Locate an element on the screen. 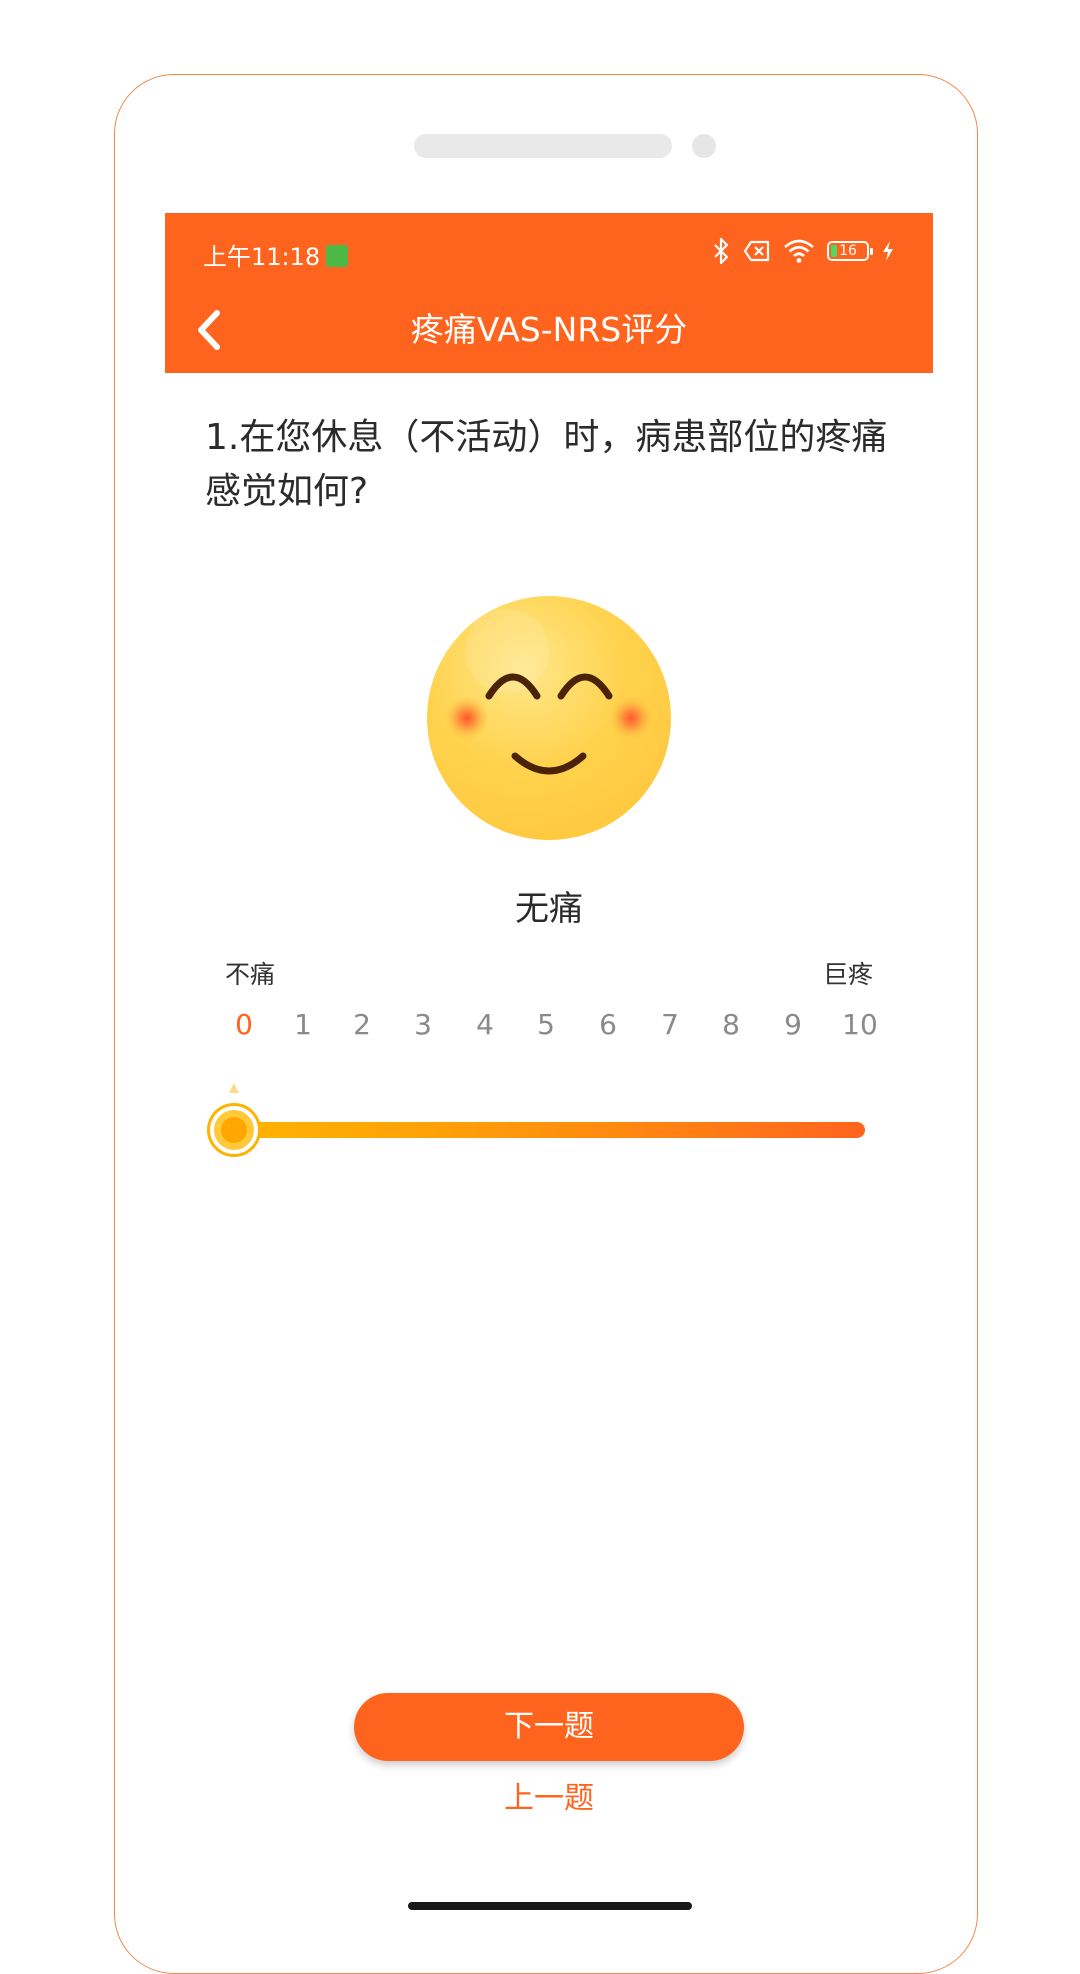  status-time-text: 上午11:18 is located at coordinates (262, 257).